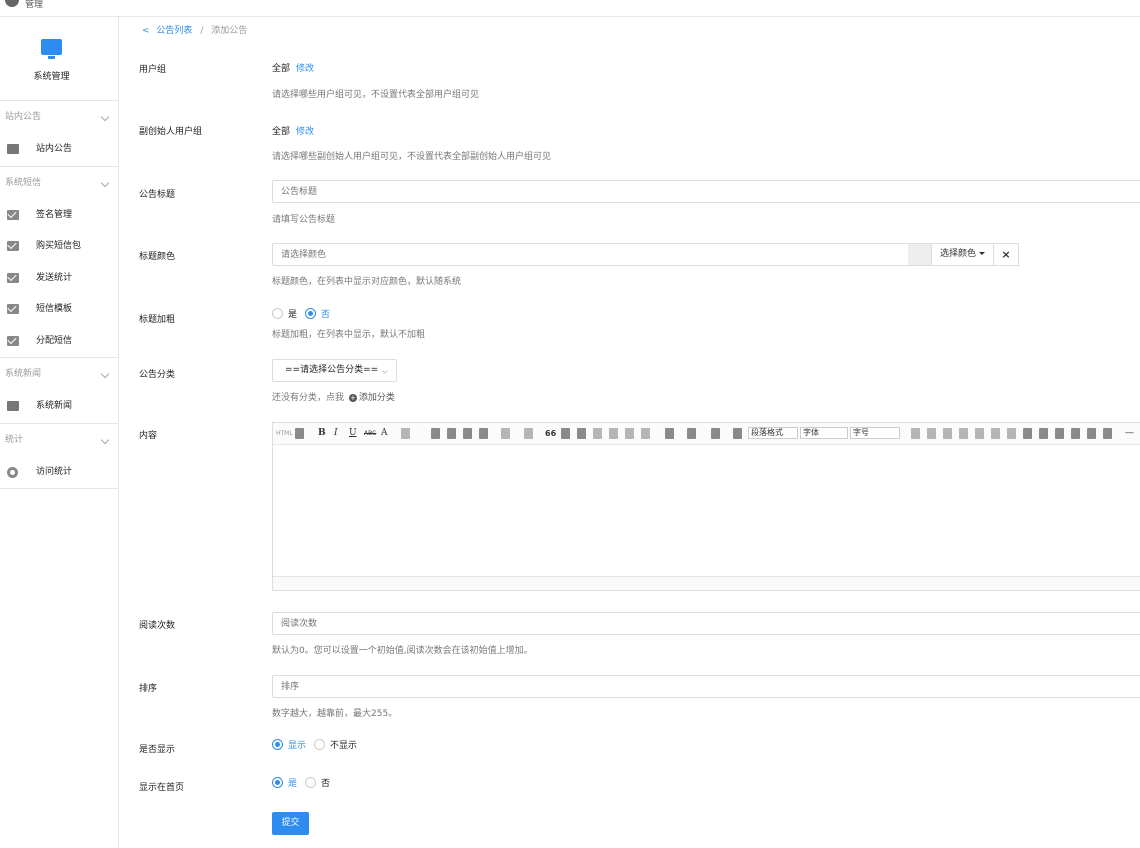 The height and width of the screenshot is (848, 1140). Describe the element at coordinates (59, 59) in the screenshot. I see `sidebar-brand: 系统管理` at that location.